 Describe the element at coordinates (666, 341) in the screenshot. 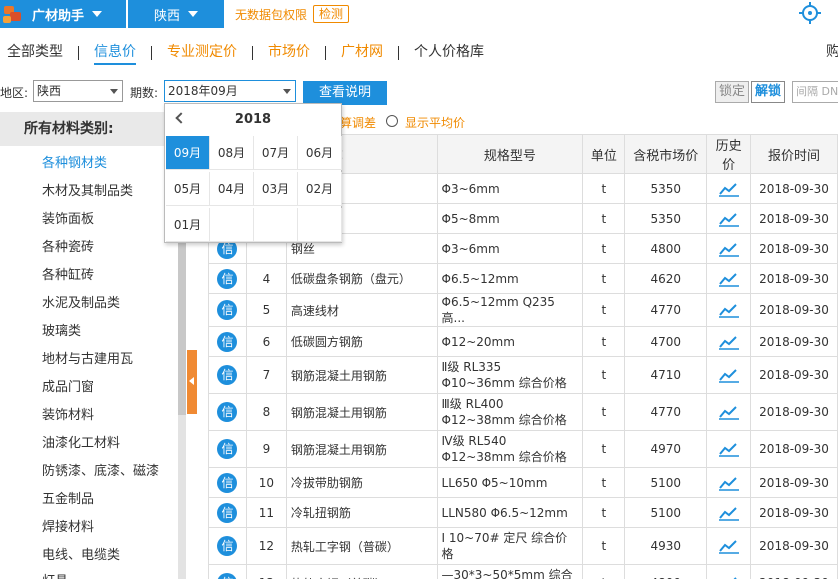

I see `market-price: 4700` at that location.